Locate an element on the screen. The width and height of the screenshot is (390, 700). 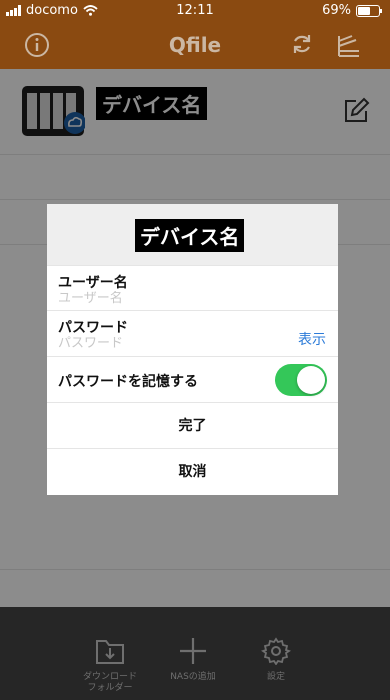
username-label: ユーザー名 is located at coordinates (93, 283).